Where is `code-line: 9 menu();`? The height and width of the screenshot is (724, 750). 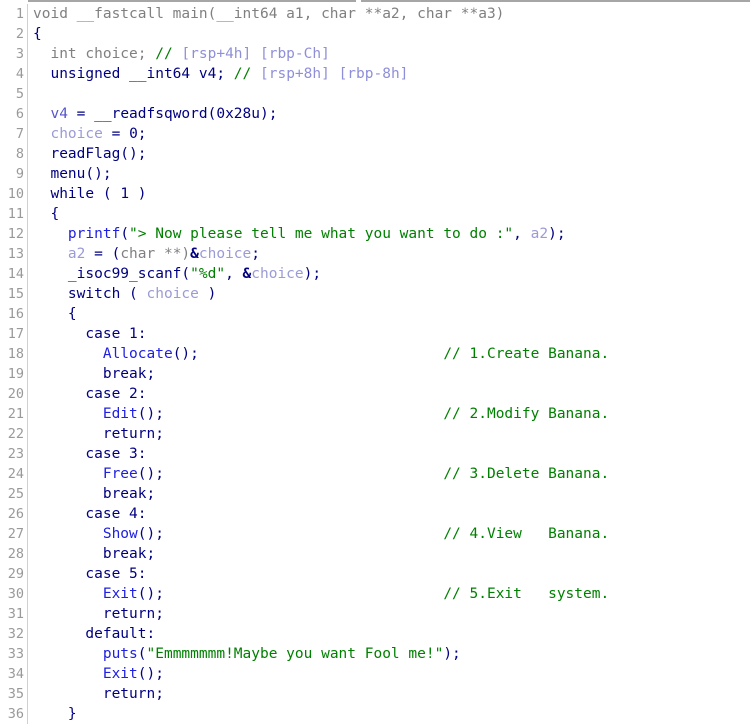 code-line: 9 menu(); is located at coordinates (375, 174).